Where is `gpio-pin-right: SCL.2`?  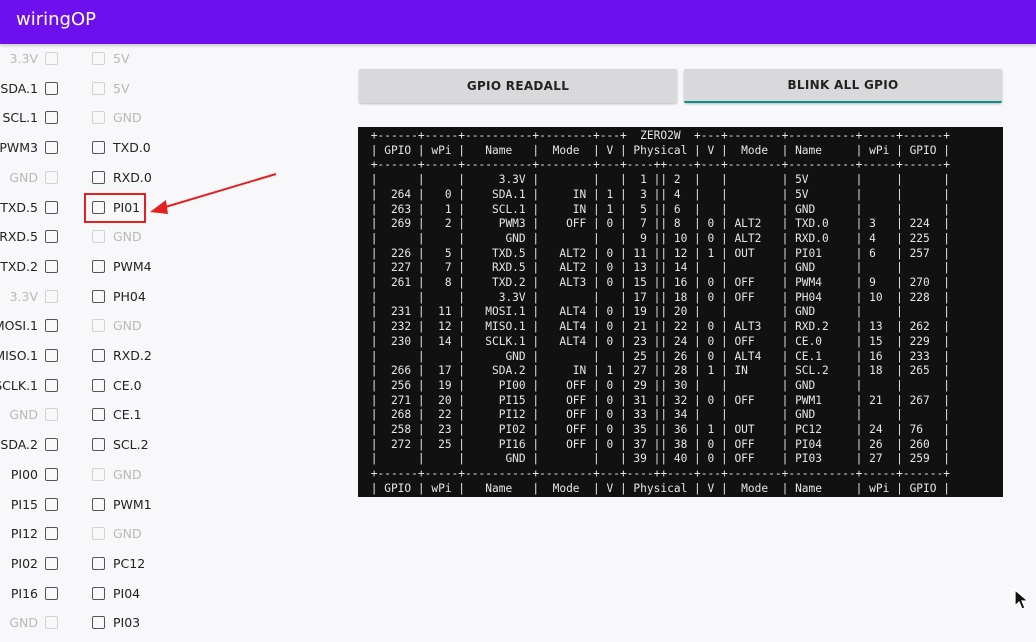
gpio-pin-right: SCL.2 is located at coordinates (120, 444).